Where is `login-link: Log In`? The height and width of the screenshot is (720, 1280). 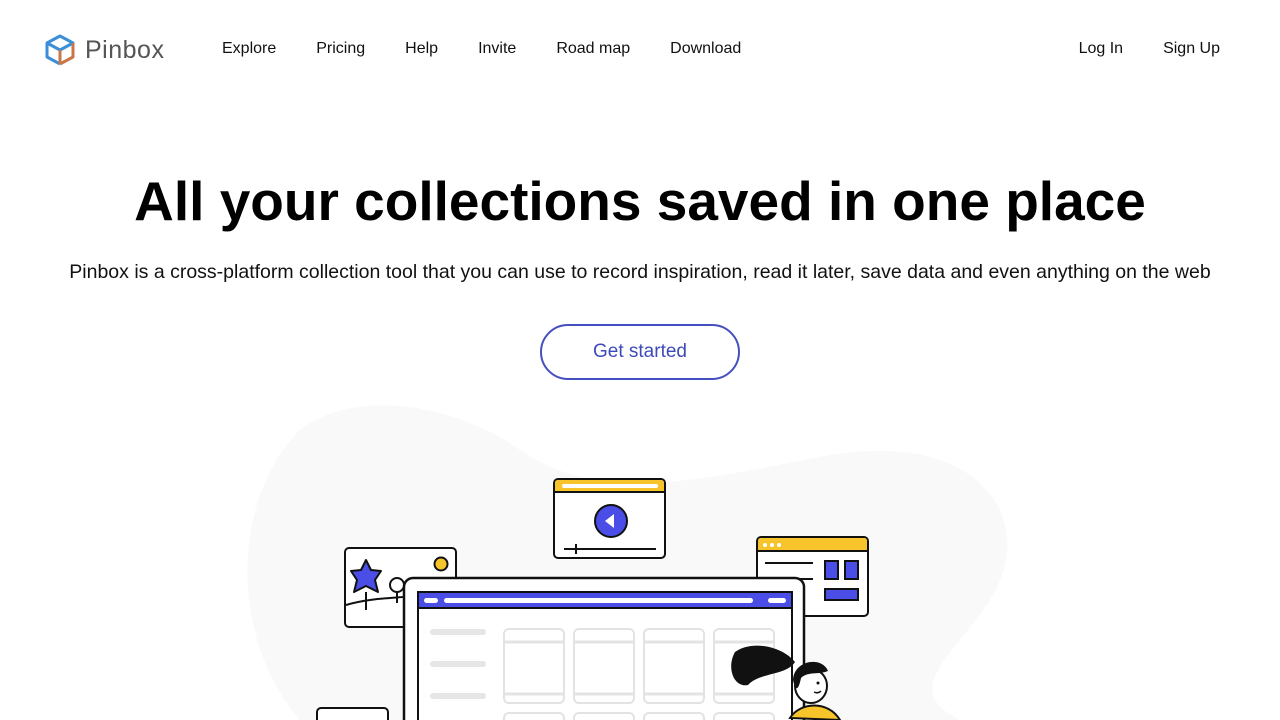 login-link: Log In is located at coordinates (1101, 49).